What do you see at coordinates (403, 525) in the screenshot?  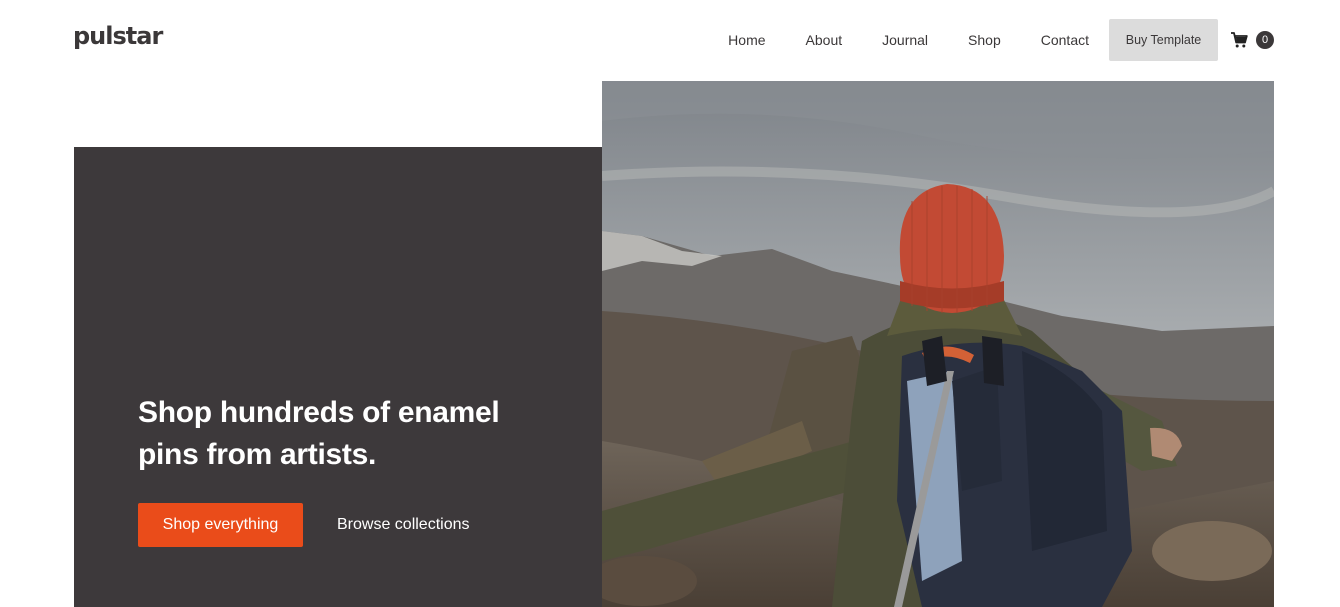 I see `browse-collections-link: Browse collections` at bounding box center [403, 525].